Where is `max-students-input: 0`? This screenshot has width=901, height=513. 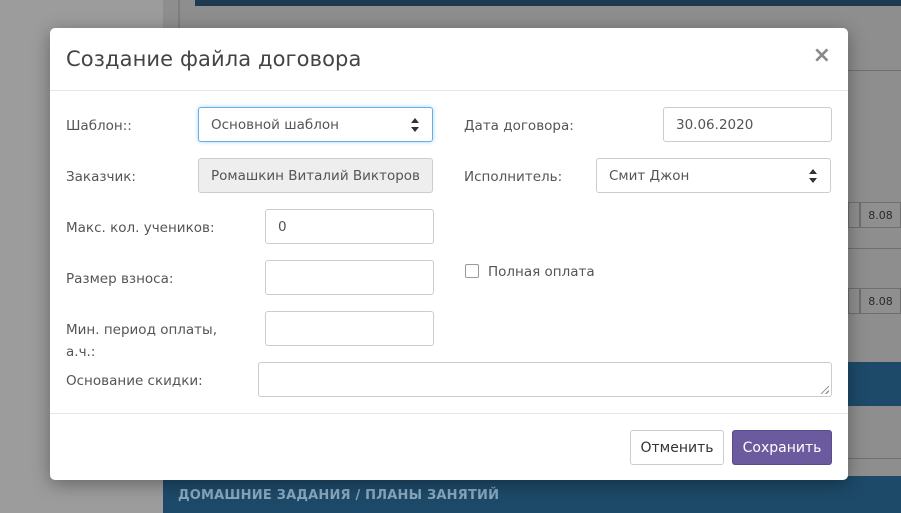 max-students-input: 0 is located at coordinates (349, 226).